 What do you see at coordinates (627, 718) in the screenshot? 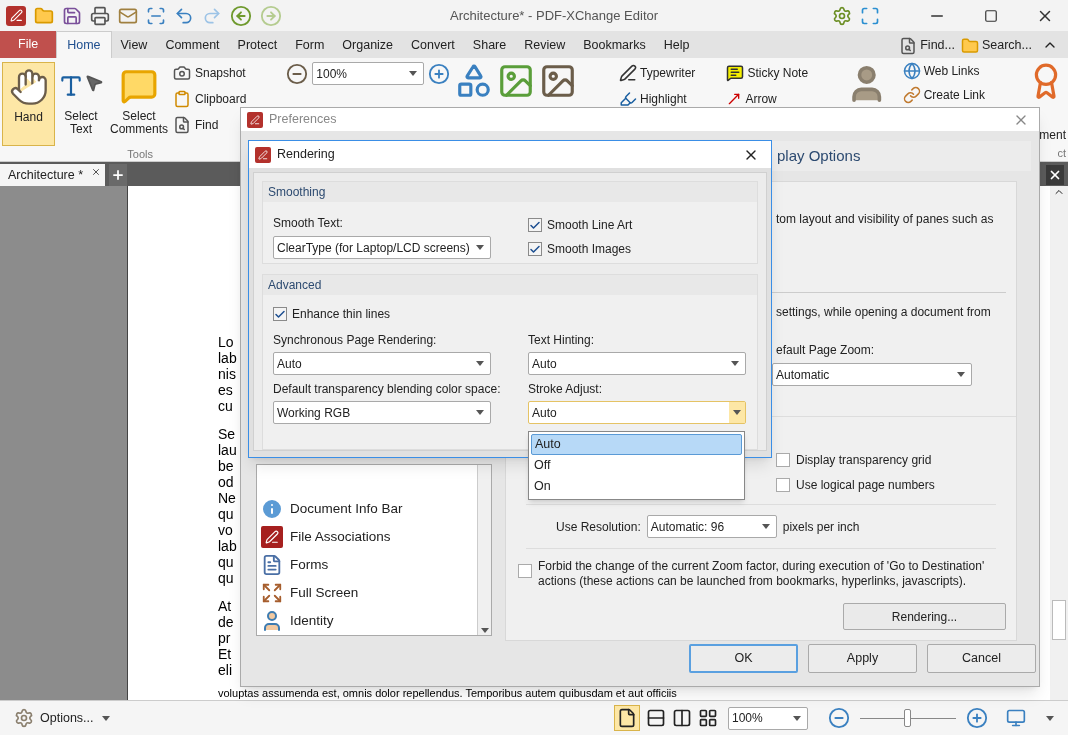
I see `single-page-icon` at bounding box center [627, 718].